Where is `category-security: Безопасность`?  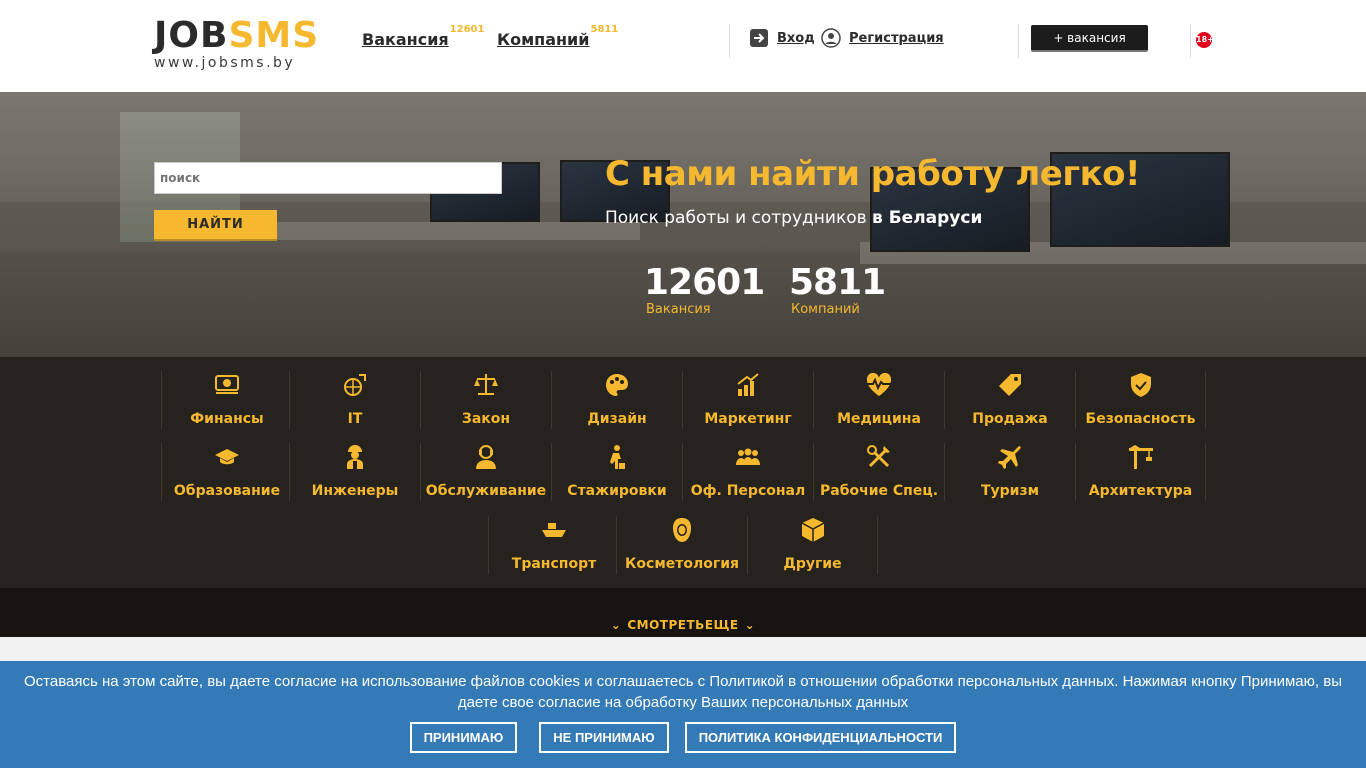 category-security: Безопасность is located at coordinates (1140, 400).